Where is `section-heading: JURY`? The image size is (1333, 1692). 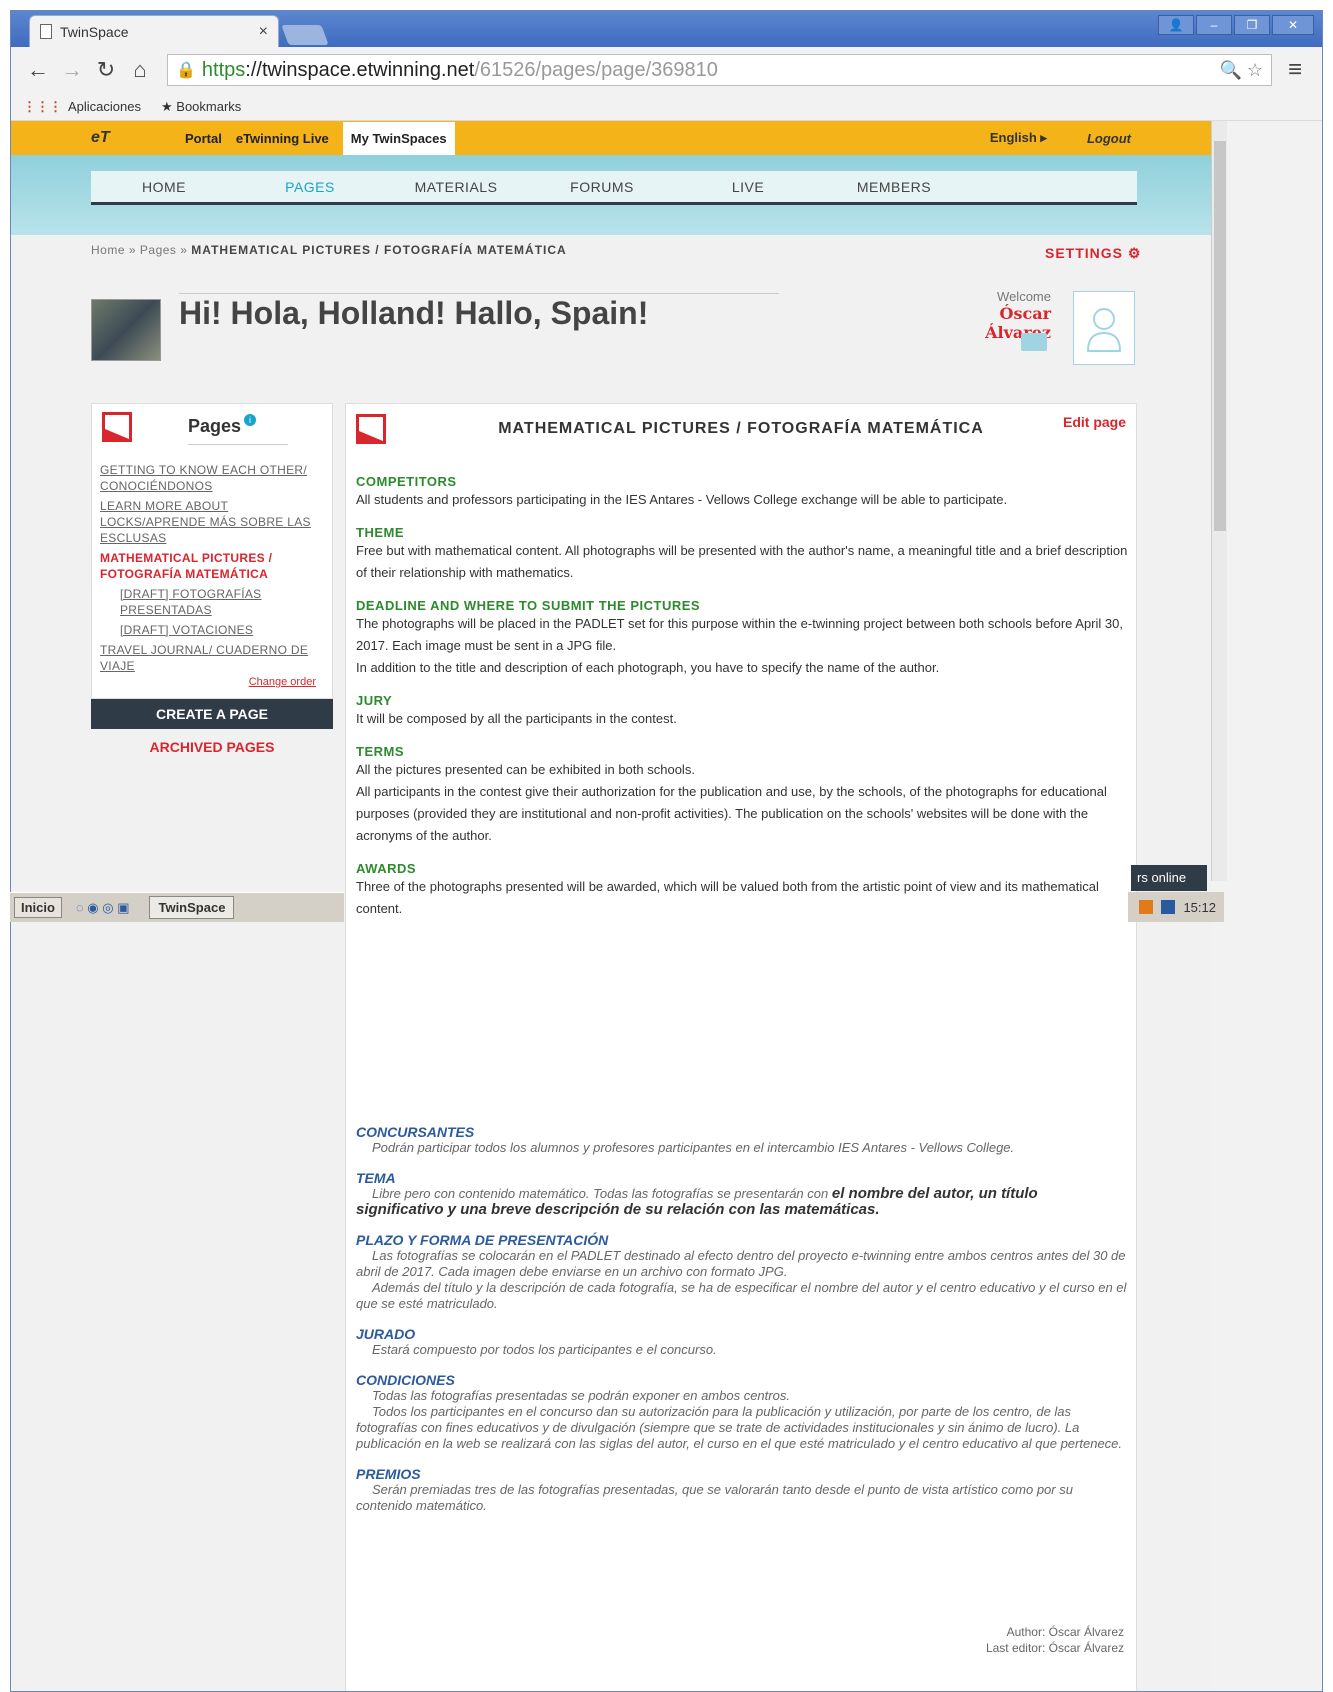 section-heading: JURY is located at coordinates (374, 700).